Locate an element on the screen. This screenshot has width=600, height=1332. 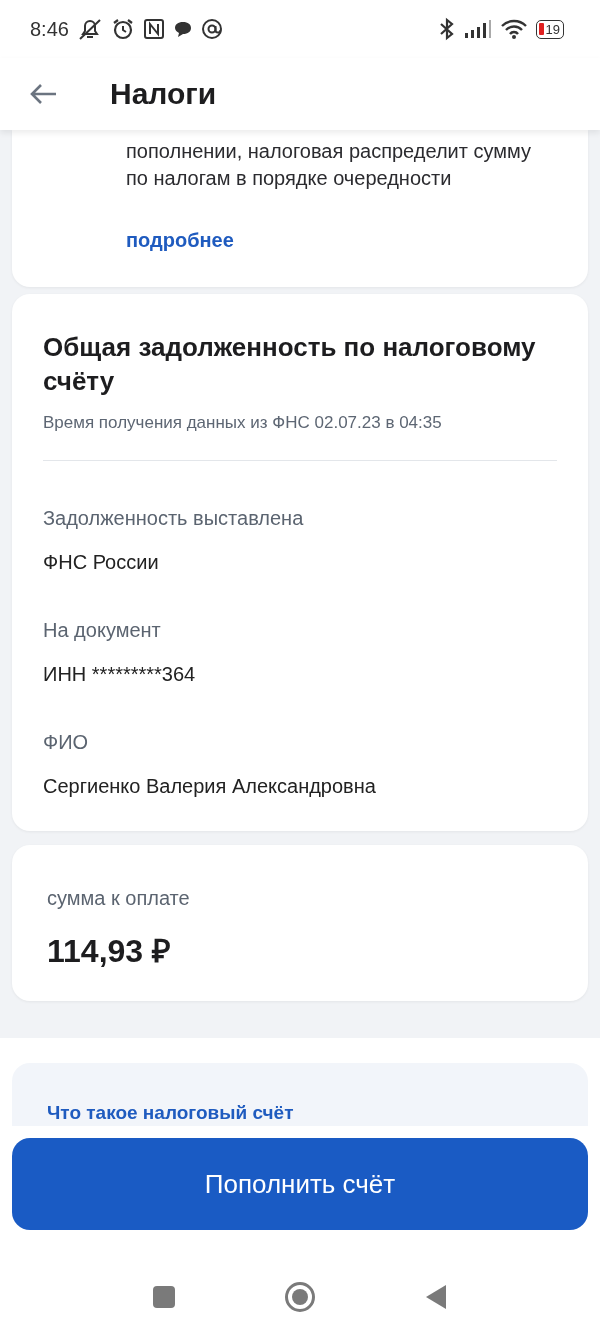
field-value: ФНС России is located at coordinates (101, 562).